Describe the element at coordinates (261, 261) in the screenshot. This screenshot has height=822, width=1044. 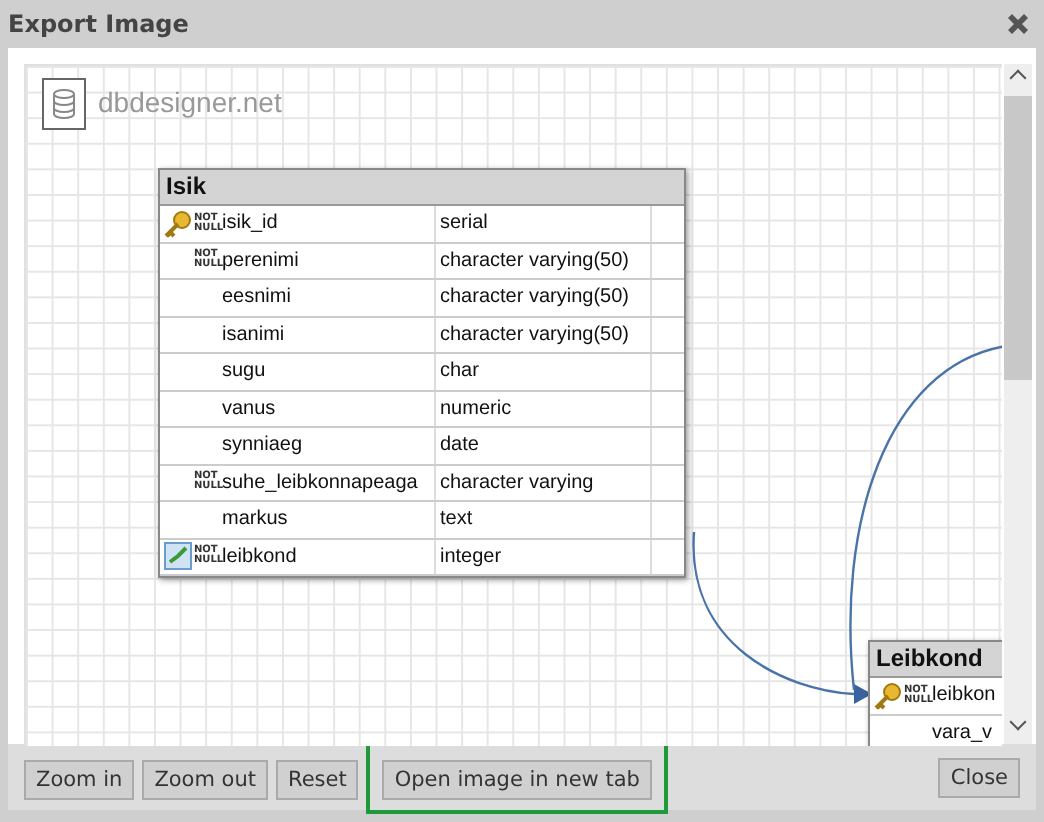
I see `field-name: perenimi` at that location.